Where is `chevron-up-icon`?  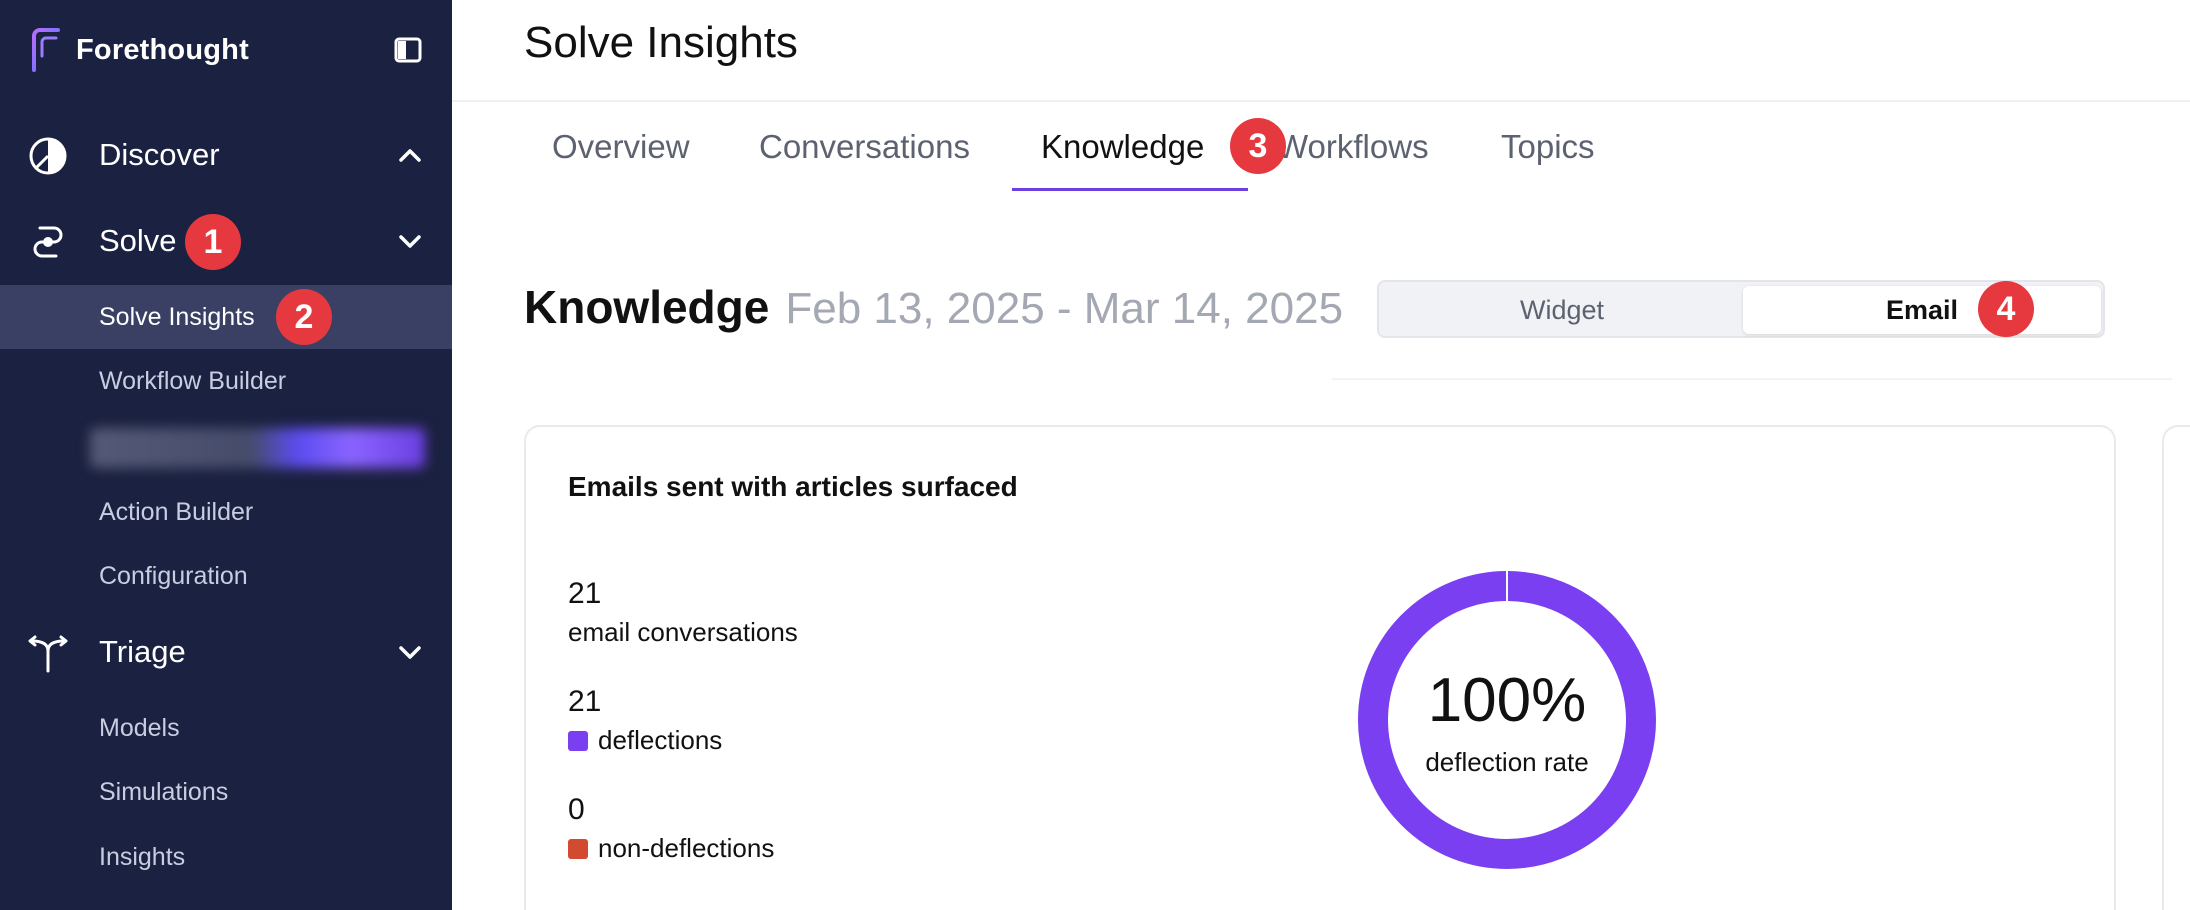
chevron-up-icon is located at coordinates (410, 155).